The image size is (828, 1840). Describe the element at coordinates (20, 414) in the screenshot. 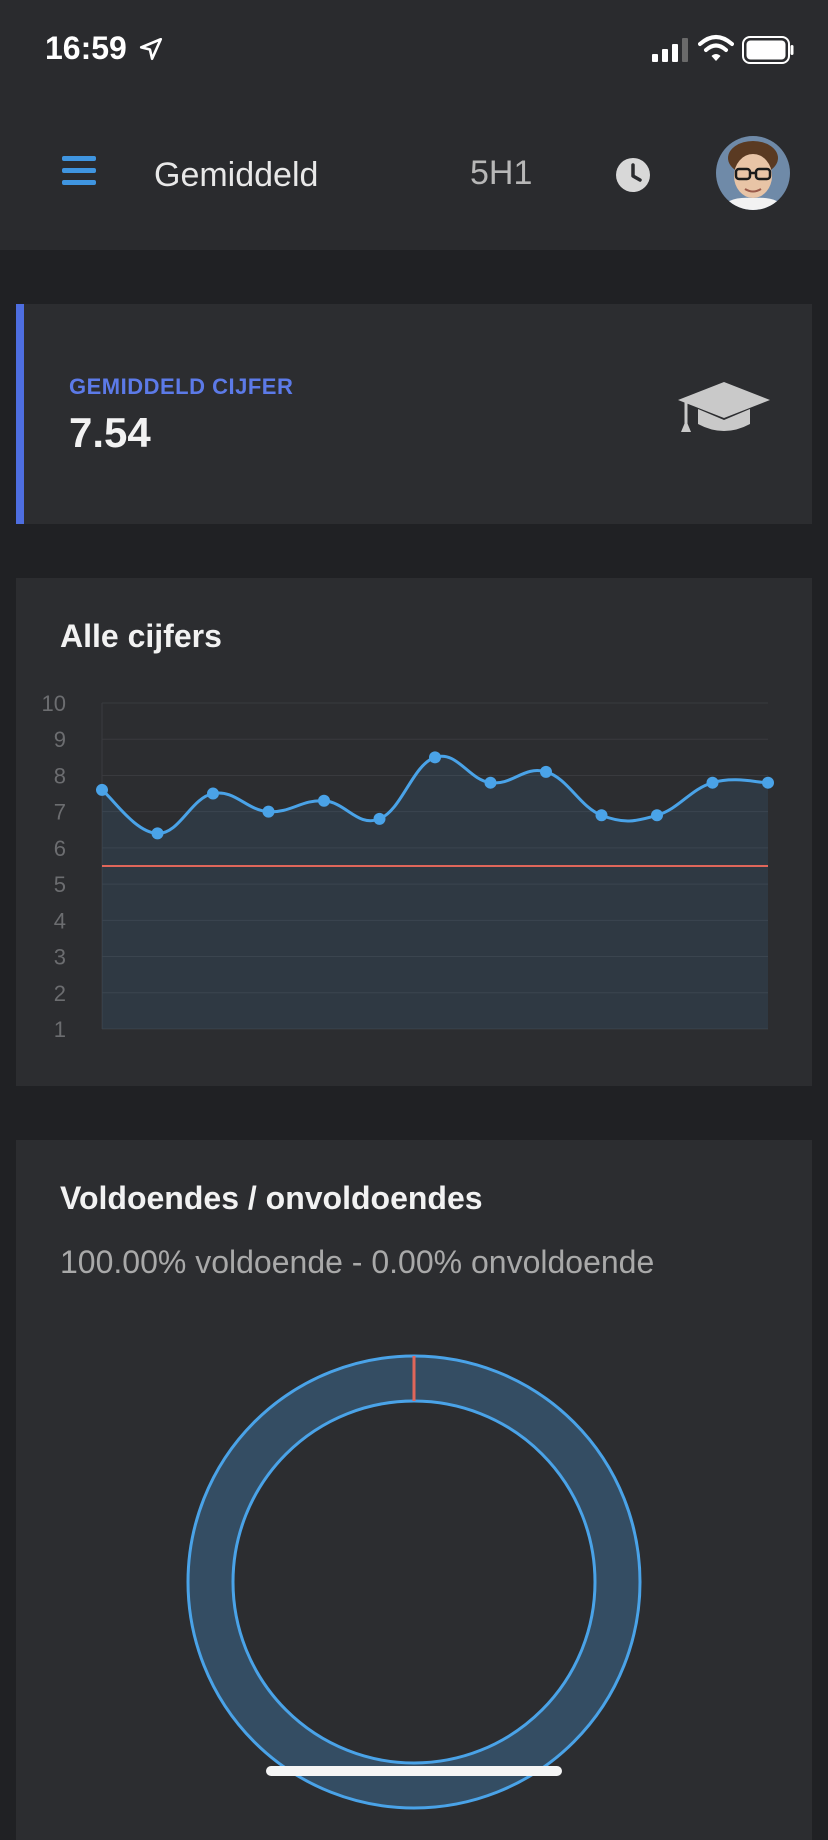

I see `accent-bar` at that location.